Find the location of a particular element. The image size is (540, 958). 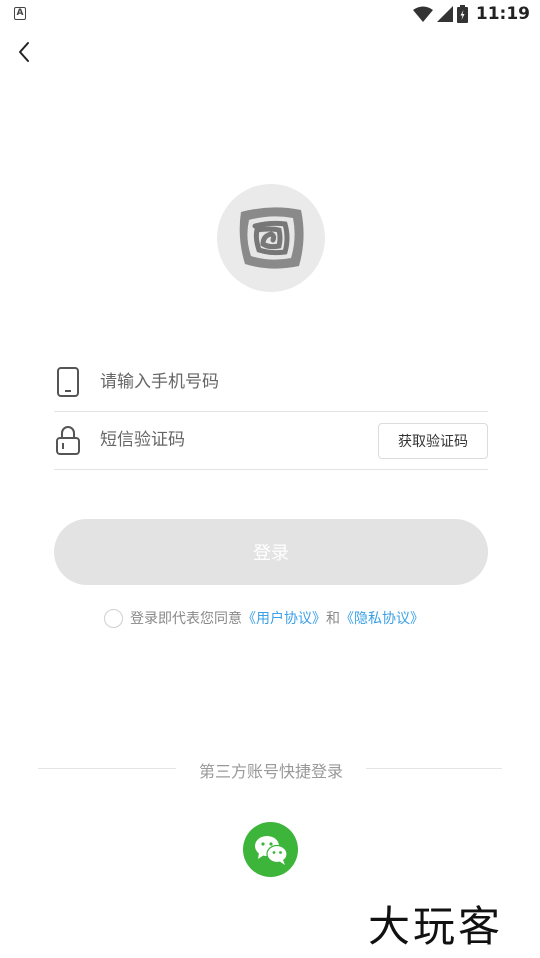

agreement-prefix: 登录即代表您同意 is located at coordinates (186, 619).